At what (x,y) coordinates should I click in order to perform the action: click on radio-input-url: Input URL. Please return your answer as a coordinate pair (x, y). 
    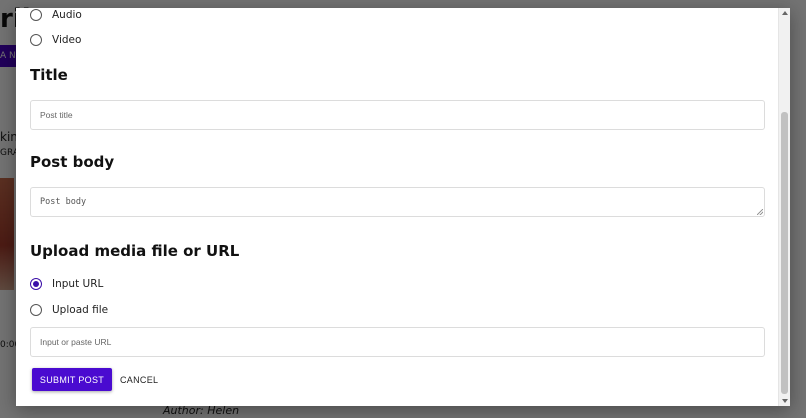
    Looking at the image, I should click on (66, 284).